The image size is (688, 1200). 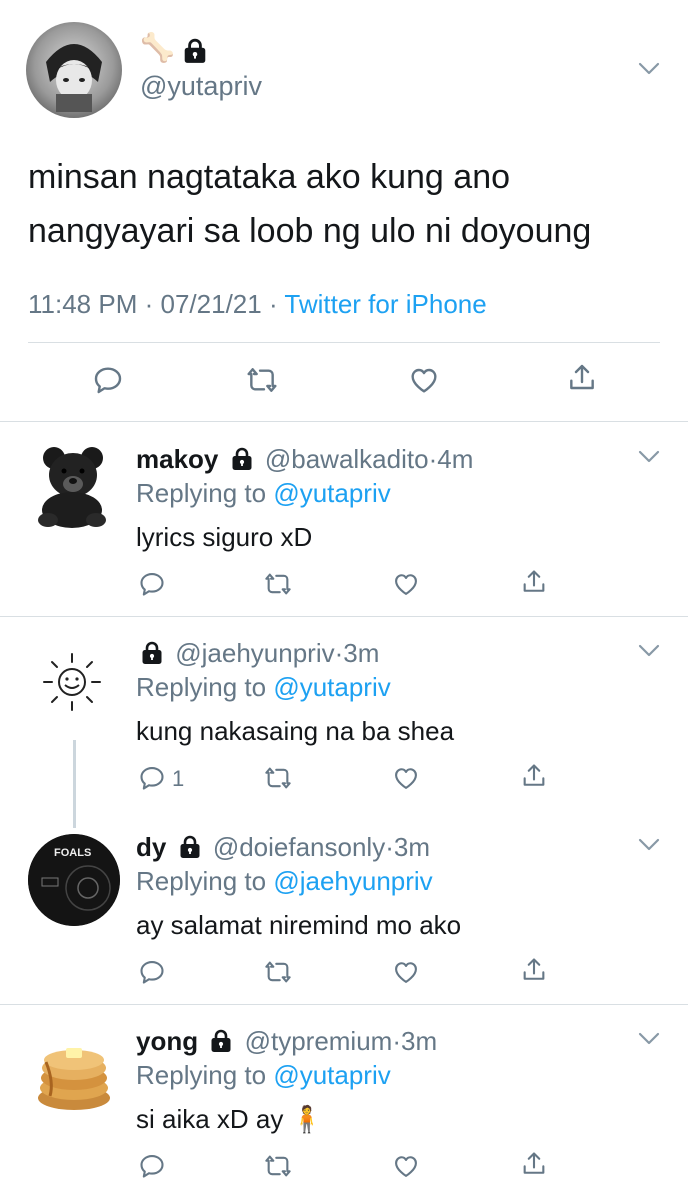 I want to click on reply-header: dy @doiefansonly·3m, so click(x=283, y=847).